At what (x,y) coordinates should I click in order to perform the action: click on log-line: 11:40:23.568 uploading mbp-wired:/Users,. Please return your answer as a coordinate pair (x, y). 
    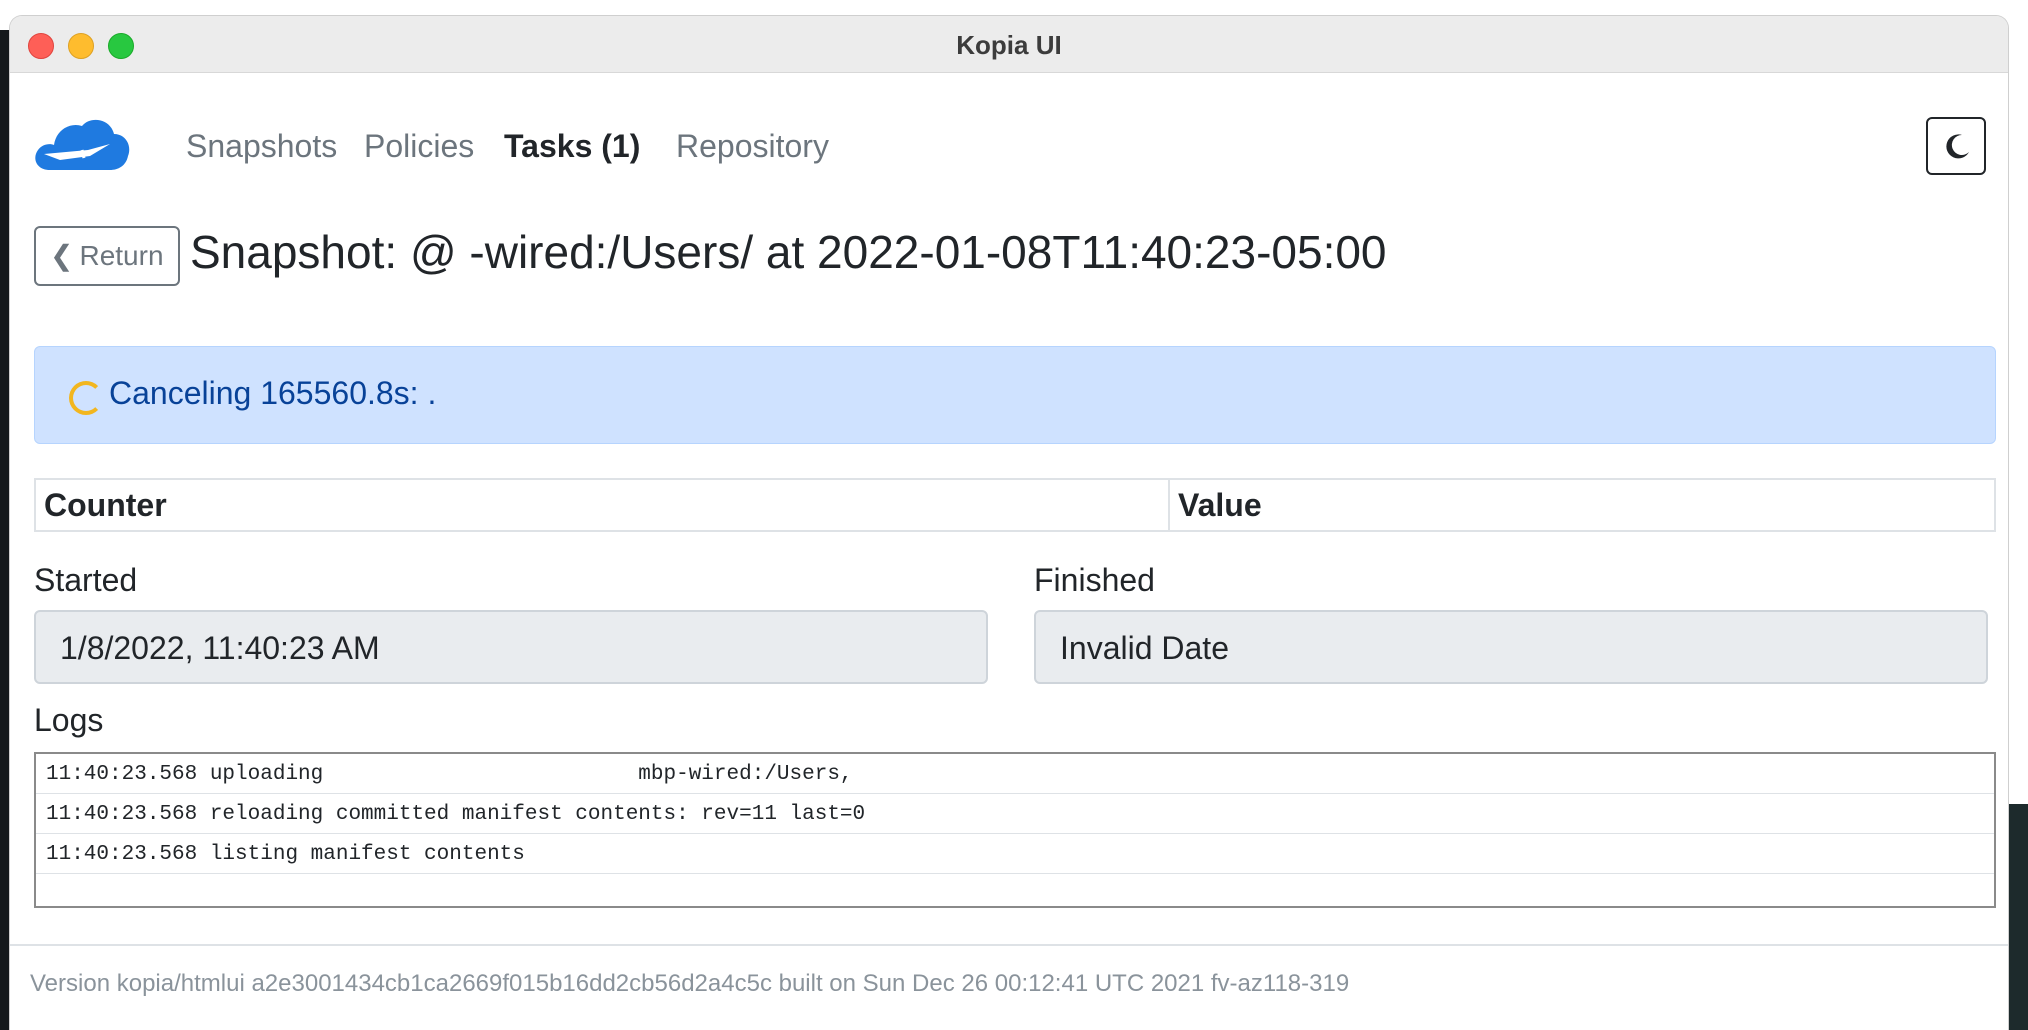
    Looking at the image, I should click on (1015, 774).